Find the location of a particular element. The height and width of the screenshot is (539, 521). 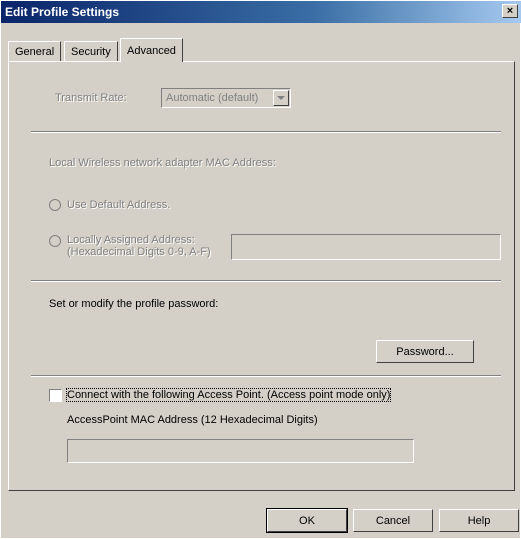

close-icon: × is located at coordinates (510, 11).